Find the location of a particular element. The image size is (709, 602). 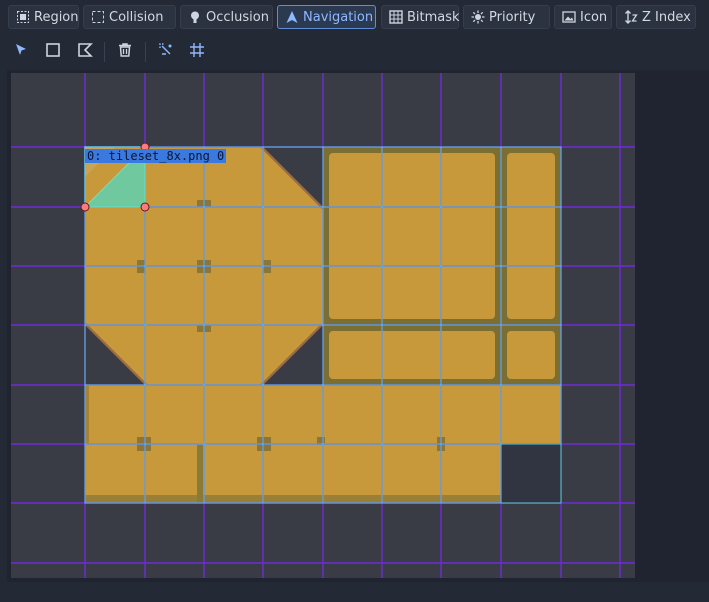

icon-mode-icon is located at coordinates (569, 17).